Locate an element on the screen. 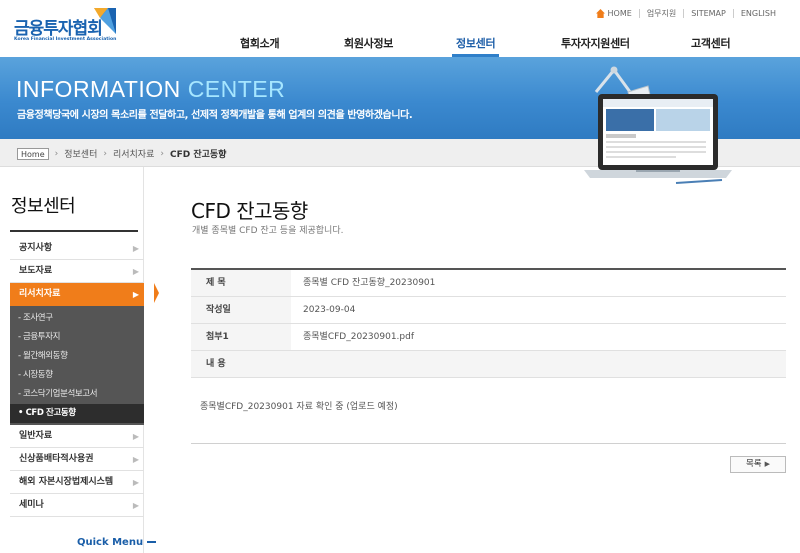 This screenshot has width=800, height=553. breadcrumb-item: 정보센터 is located at coordinates (80, 153).